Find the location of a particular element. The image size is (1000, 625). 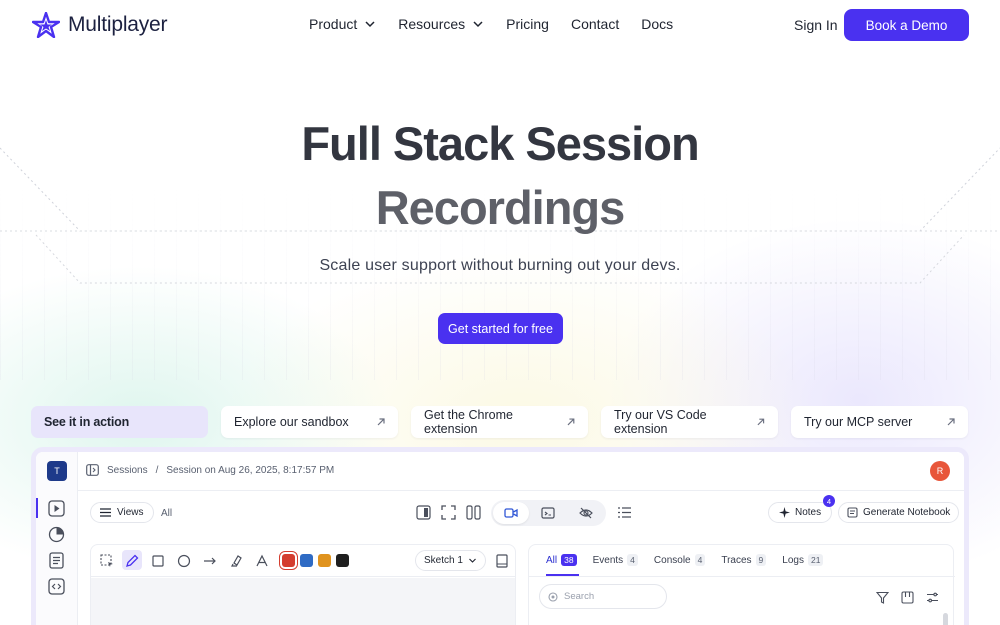

tab-vscode-extension: Try our VS Code extension is located at coordinates (689, 422).